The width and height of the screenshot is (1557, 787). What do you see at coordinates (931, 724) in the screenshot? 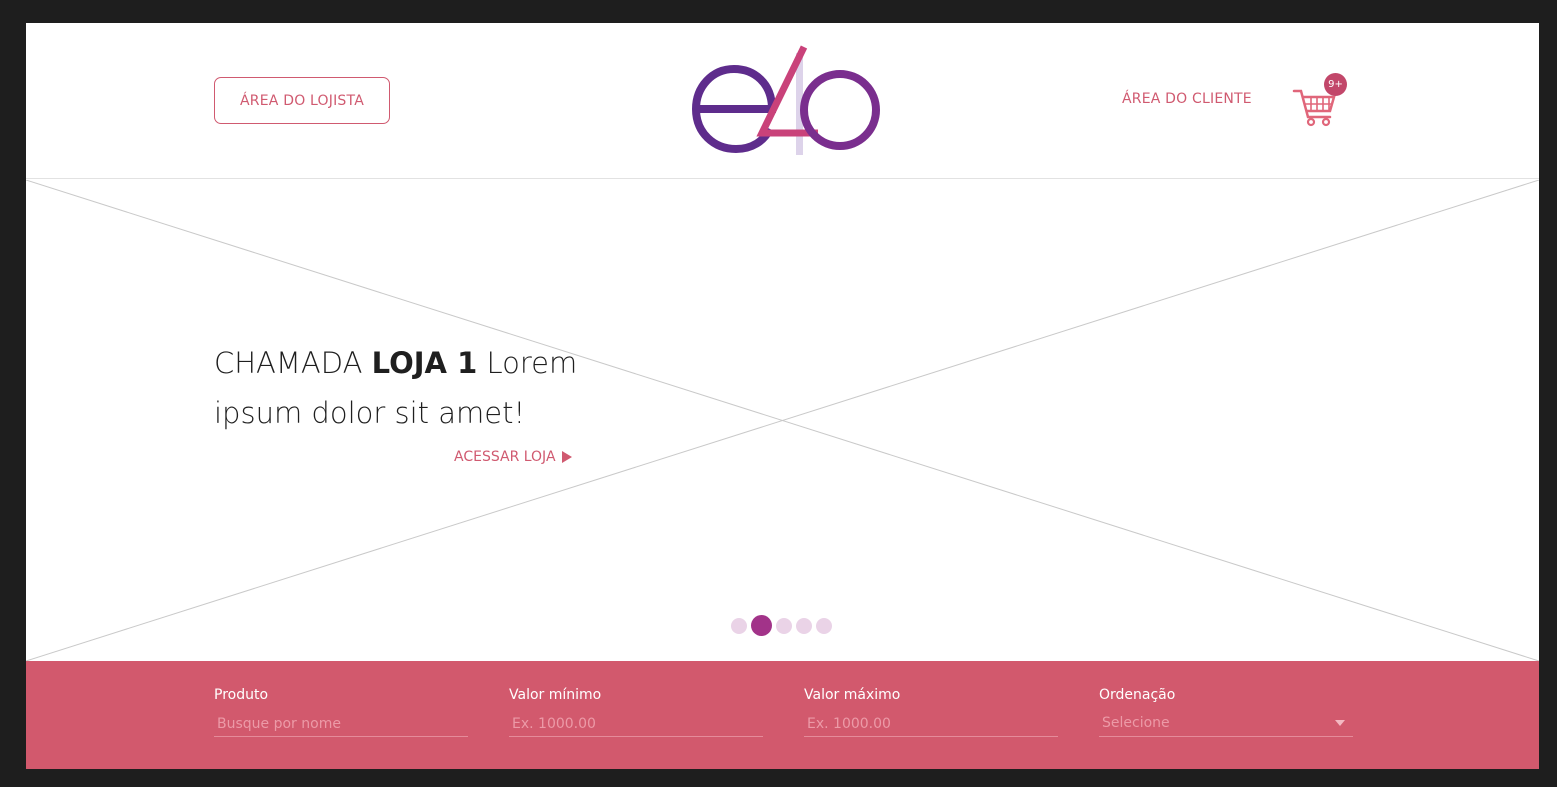
I see `max-value-input` at bounding box center [931, 724].